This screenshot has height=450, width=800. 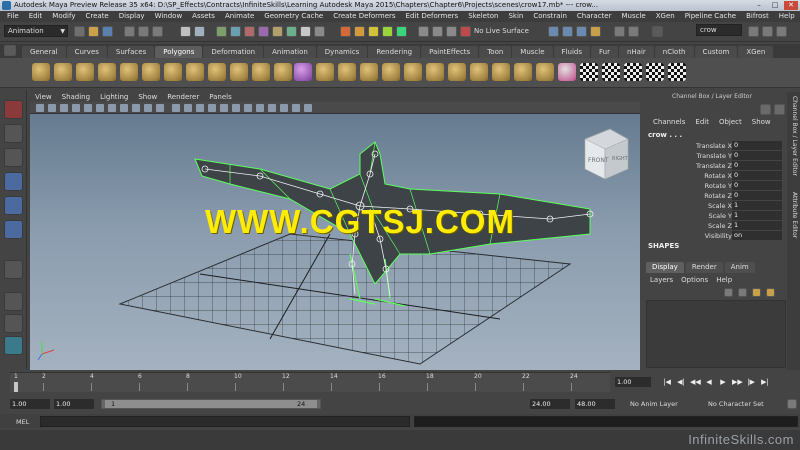 I want to click on poly-mirror-icon, so click(x=435, y=72).